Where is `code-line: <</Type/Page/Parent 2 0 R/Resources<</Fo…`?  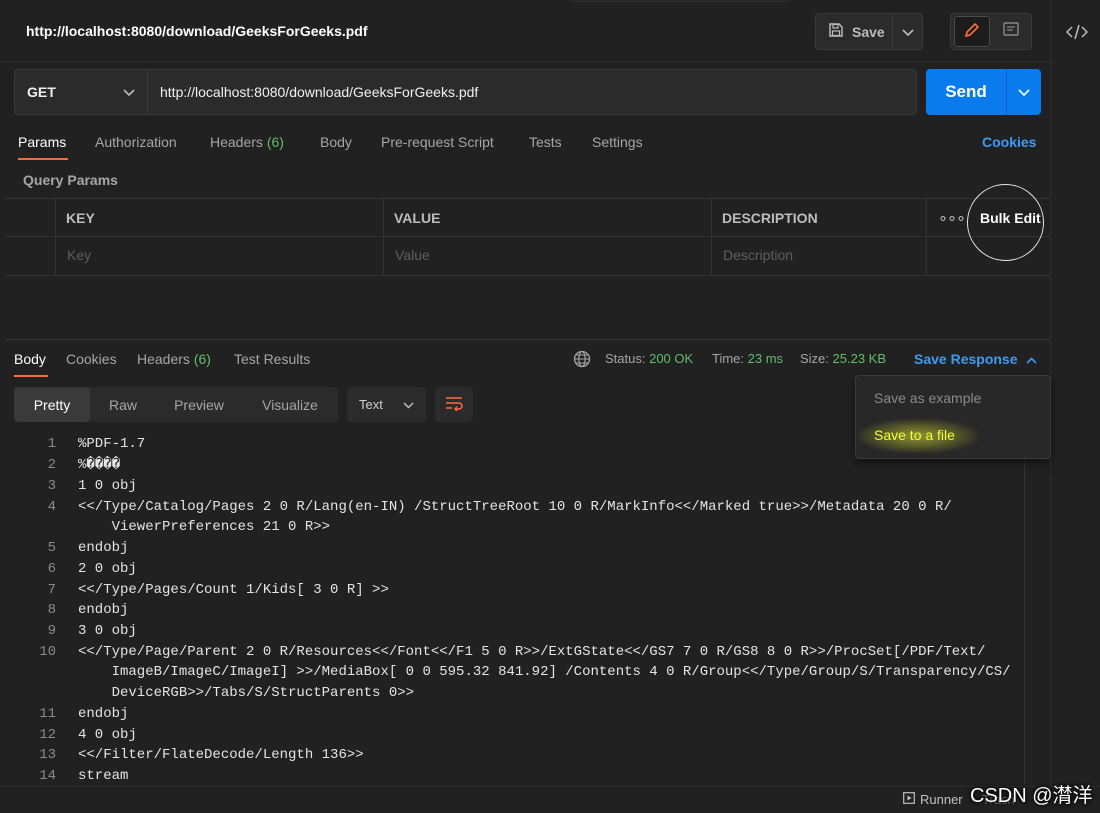
code-line: <</Type/Page/Parent 2 0 R/Resources<</Fo… is located at coordinates (532, 652).